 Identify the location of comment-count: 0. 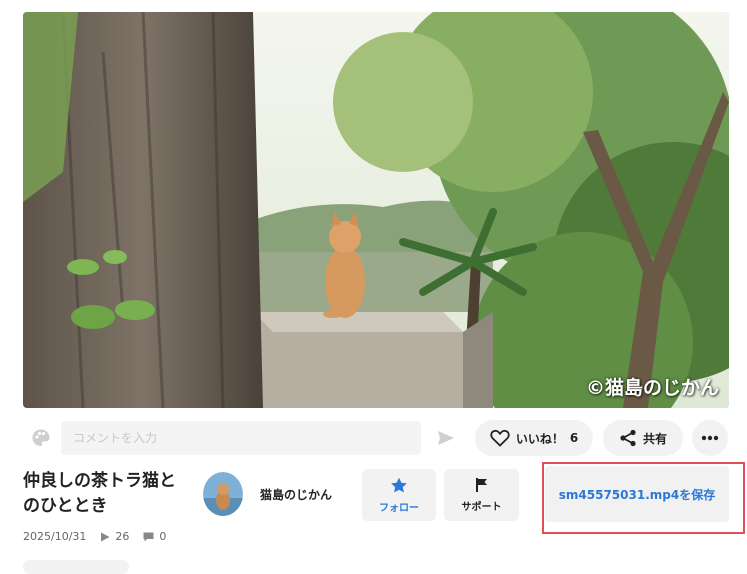
(163, 536).